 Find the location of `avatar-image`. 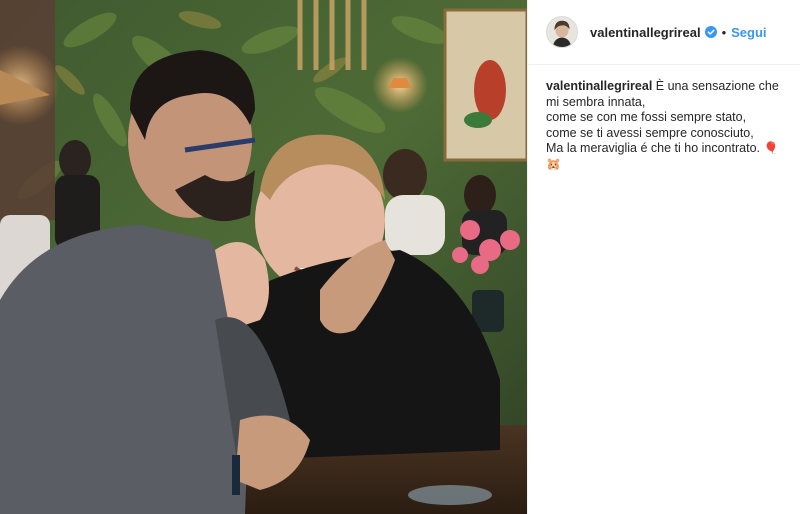

avatar-image is located at coordinates (562, 32).